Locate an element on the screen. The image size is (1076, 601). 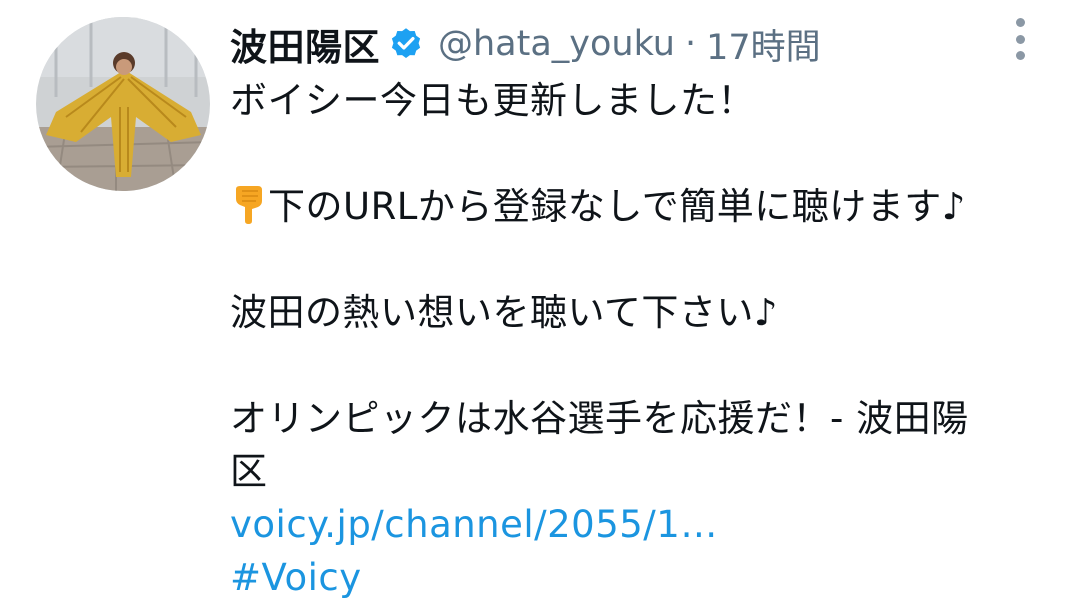
user-handle: @hata_youku is located at coordinates (556, 44).